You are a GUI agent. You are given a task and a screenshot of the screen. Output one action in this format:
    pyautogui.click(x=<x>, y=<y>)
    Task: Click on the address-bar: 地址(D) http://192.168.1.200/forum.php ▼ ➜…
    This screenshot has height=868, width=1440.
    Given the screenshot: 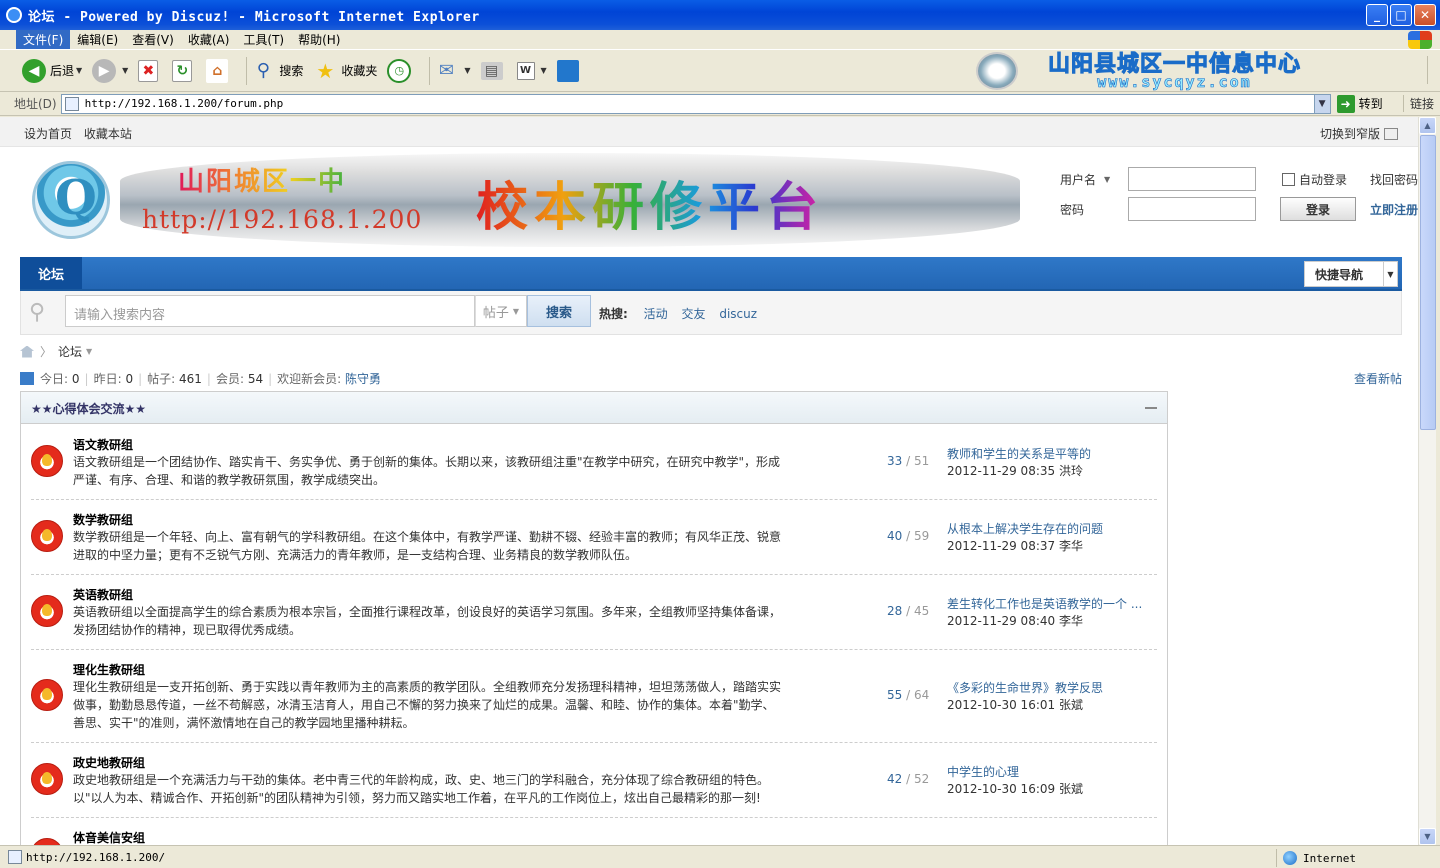 What is the action you would take?
    pyautogui.click(x=720, y=104)
    